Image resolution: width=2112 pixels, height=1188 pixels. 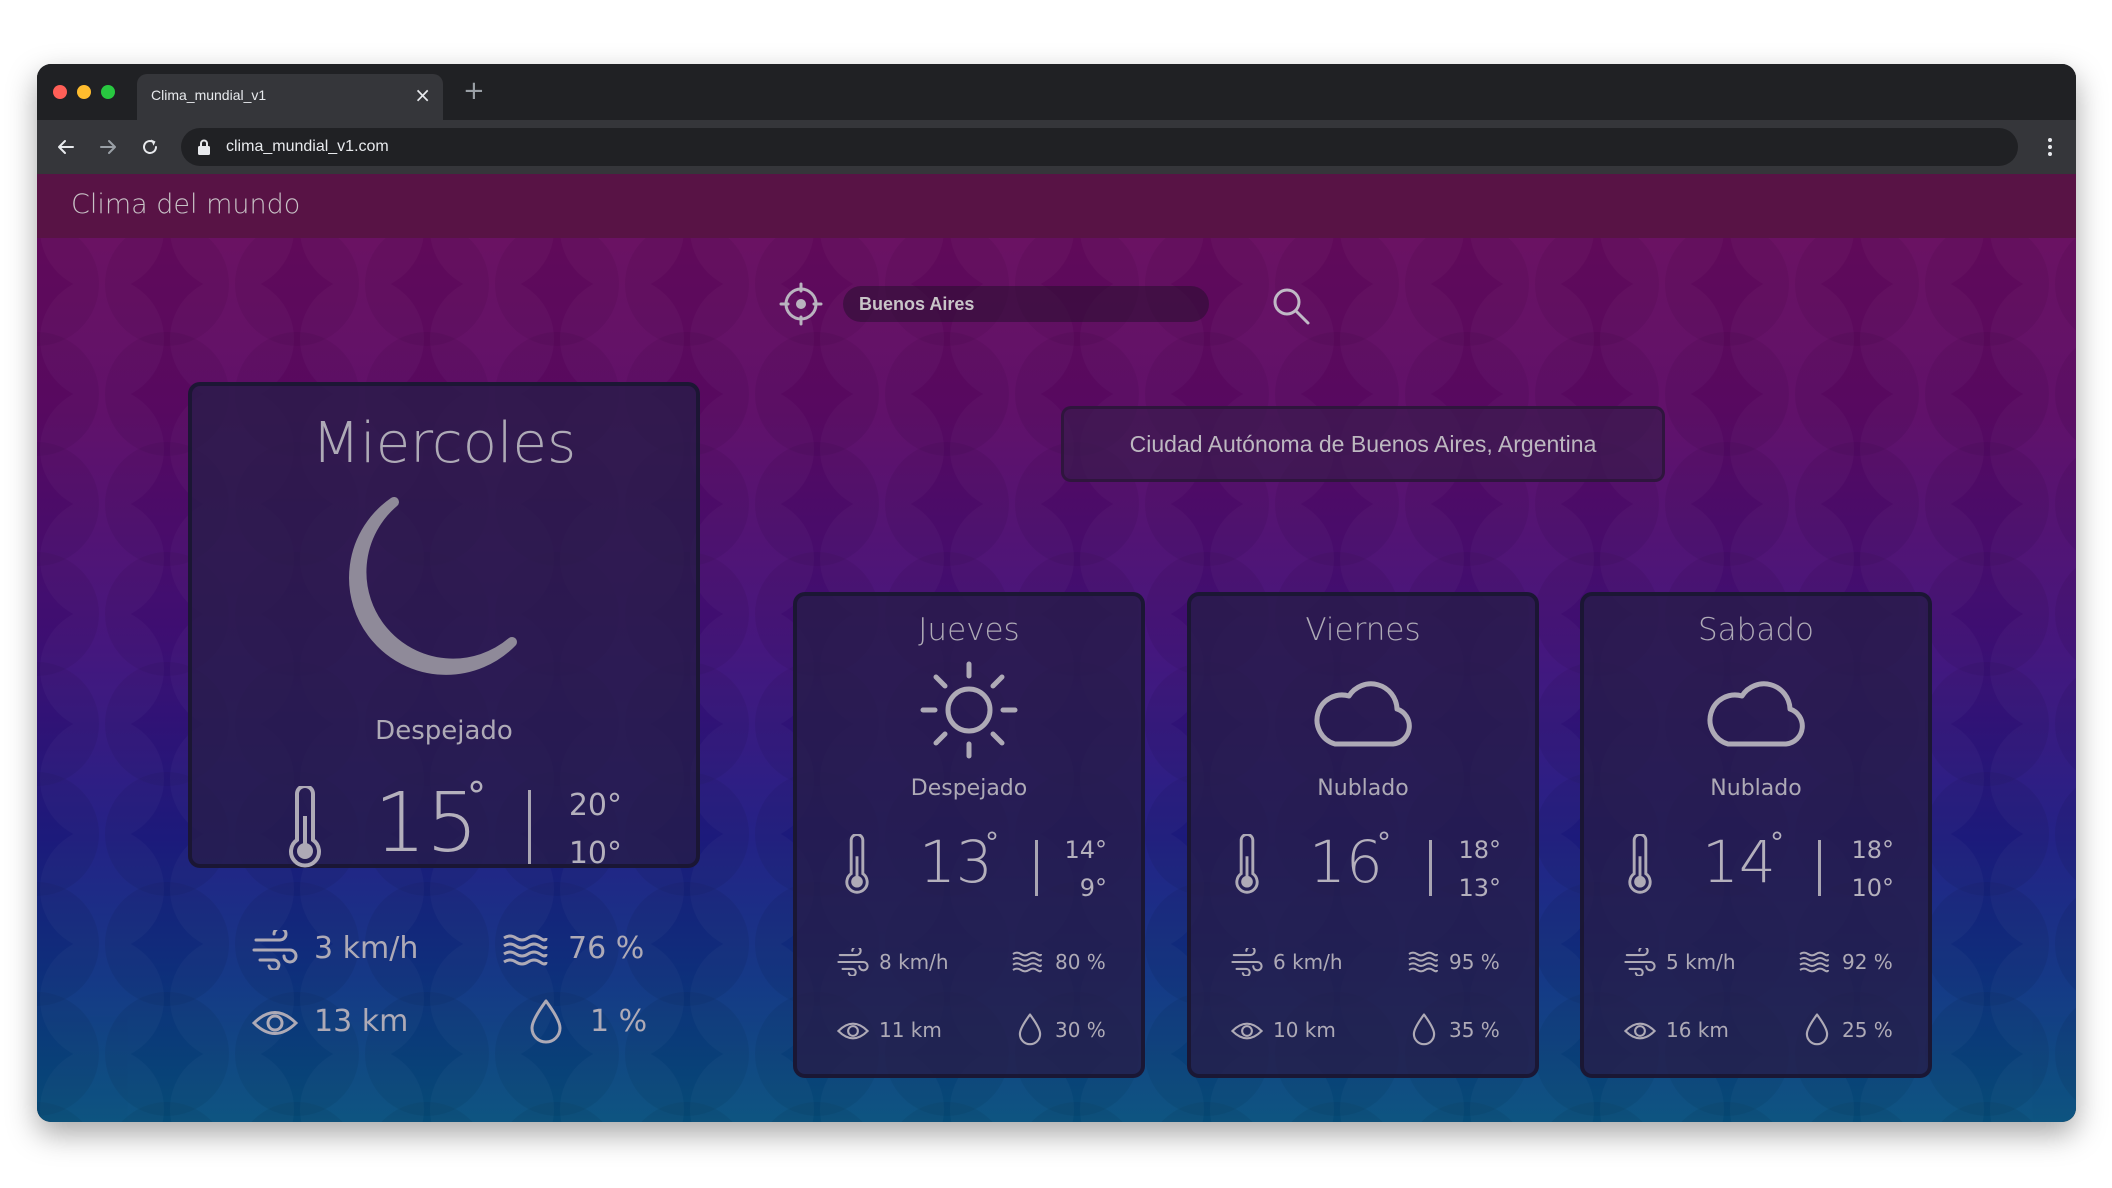 What do you see at coordinates (290, 97) in the screenshot?
I see `browser-tab: Clima_mundial_v1 ×` at bounding box center [290, 97].